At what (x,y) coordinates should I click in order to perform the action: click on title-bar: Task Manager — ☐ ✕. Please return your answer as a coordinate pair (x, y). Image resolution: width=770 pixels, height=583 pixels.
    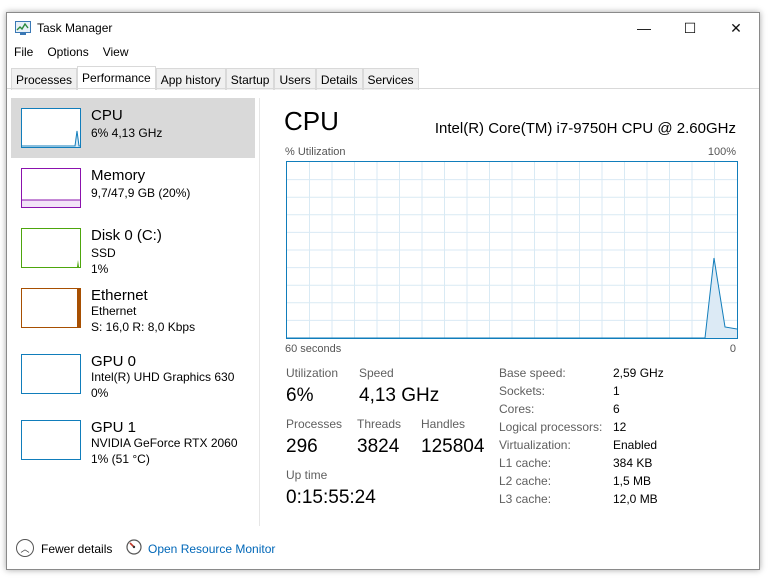
    Looking at the image, I should click on (383, 28).